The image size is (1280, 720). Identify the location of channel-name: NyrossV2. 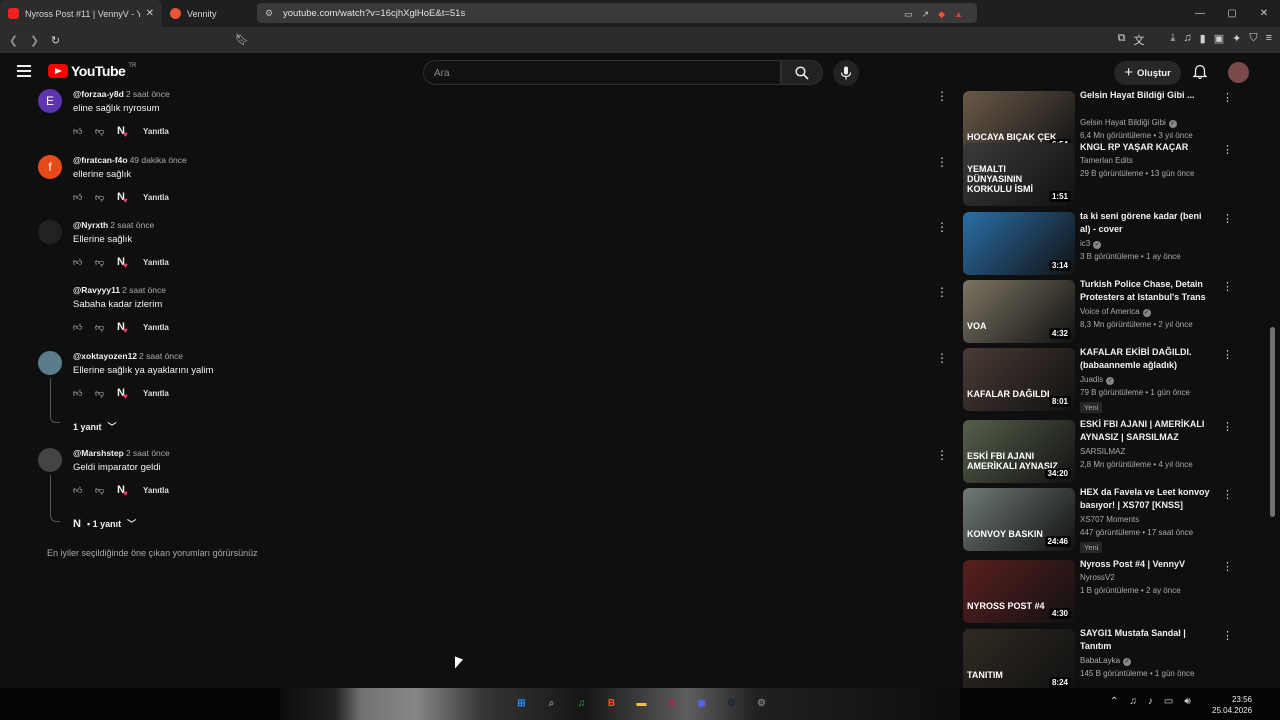
(1097, 577).